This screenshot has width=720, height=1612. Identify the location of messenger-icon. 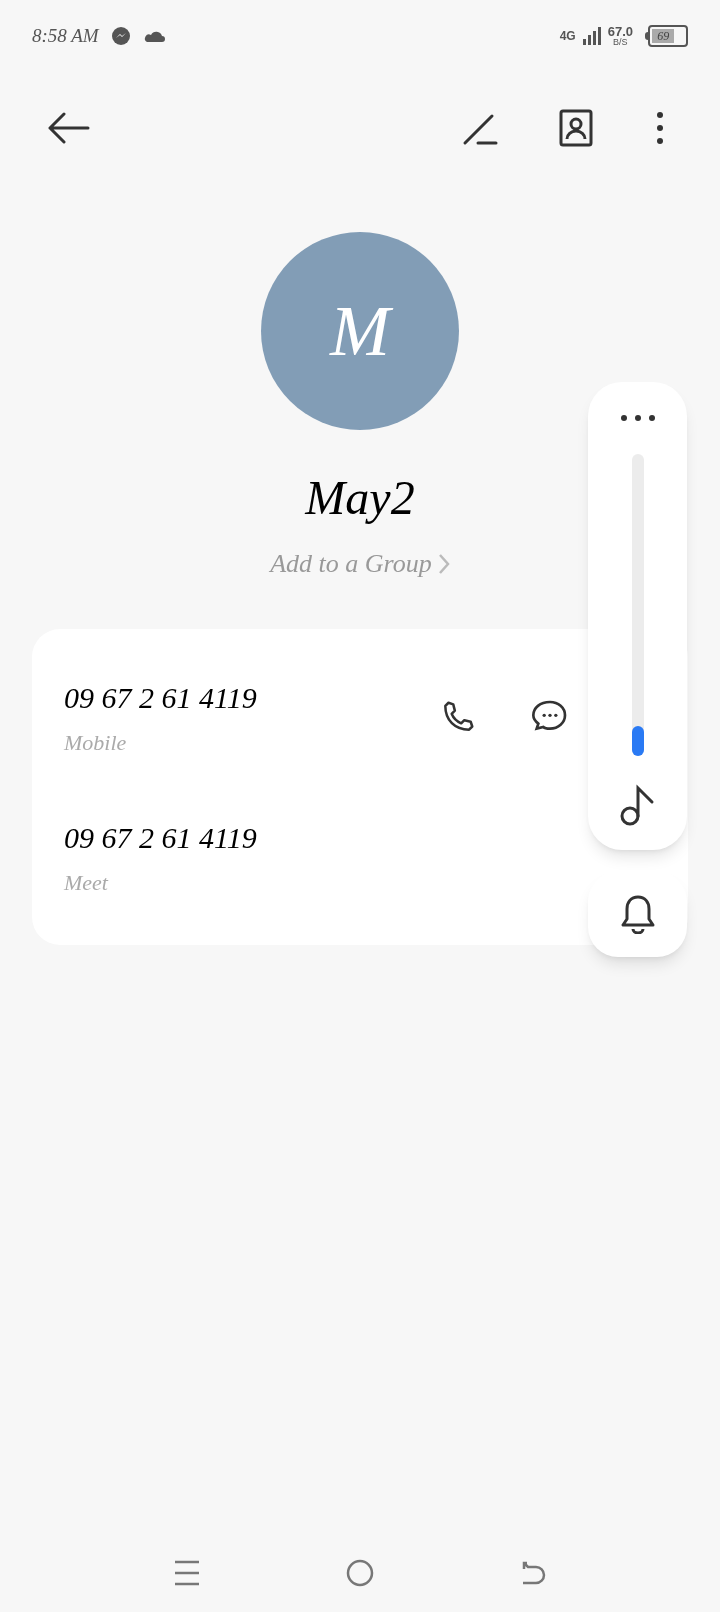
(120, 36).